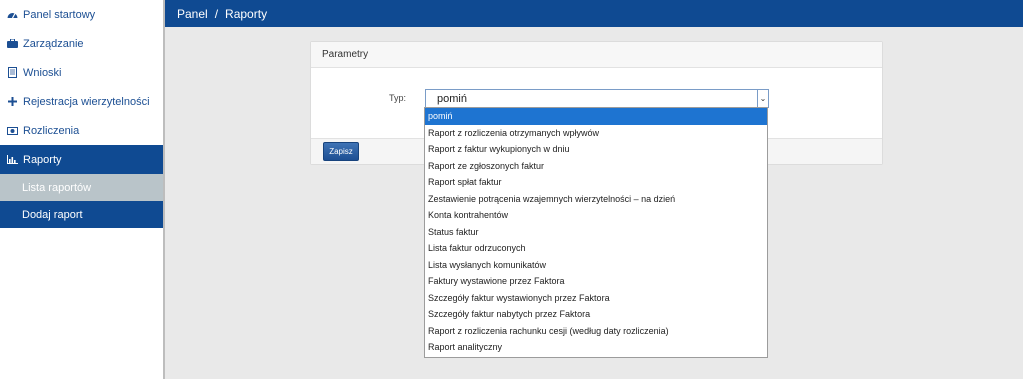 The width and height of the screenshot is (1023, 379). I want to click on select-value: pomiń, so click(452, 98).